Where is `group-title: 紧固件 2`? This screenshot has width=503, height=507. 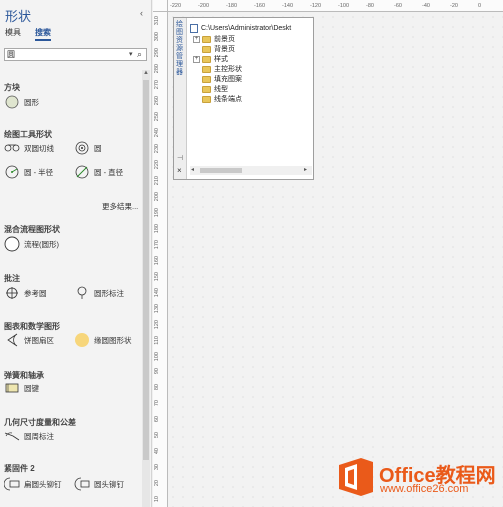
group-title: 紧固件 2 is located at coordinates (19, 468).